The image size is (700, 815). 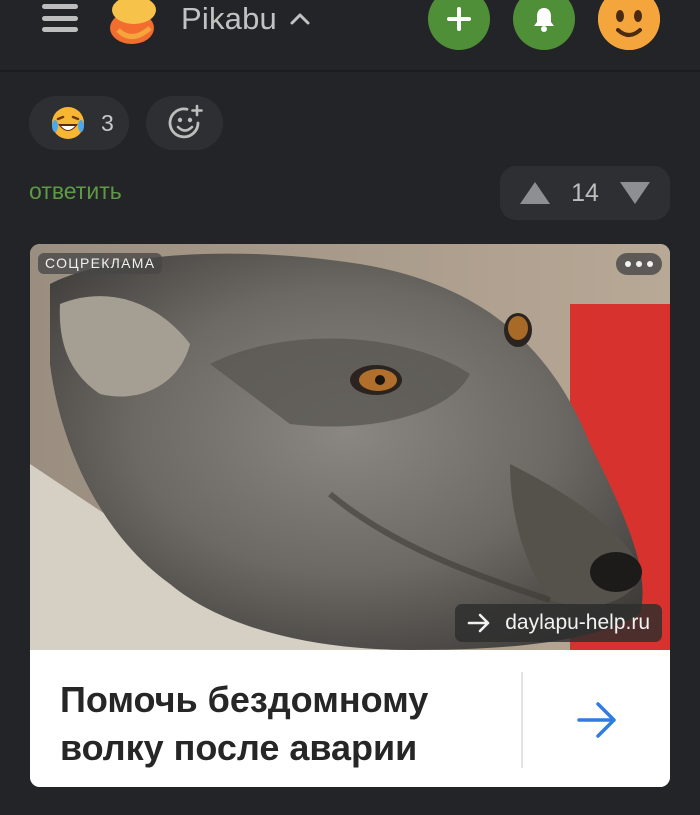 I want to click on laughing-emoji-icon, so click(x=68, y=123).